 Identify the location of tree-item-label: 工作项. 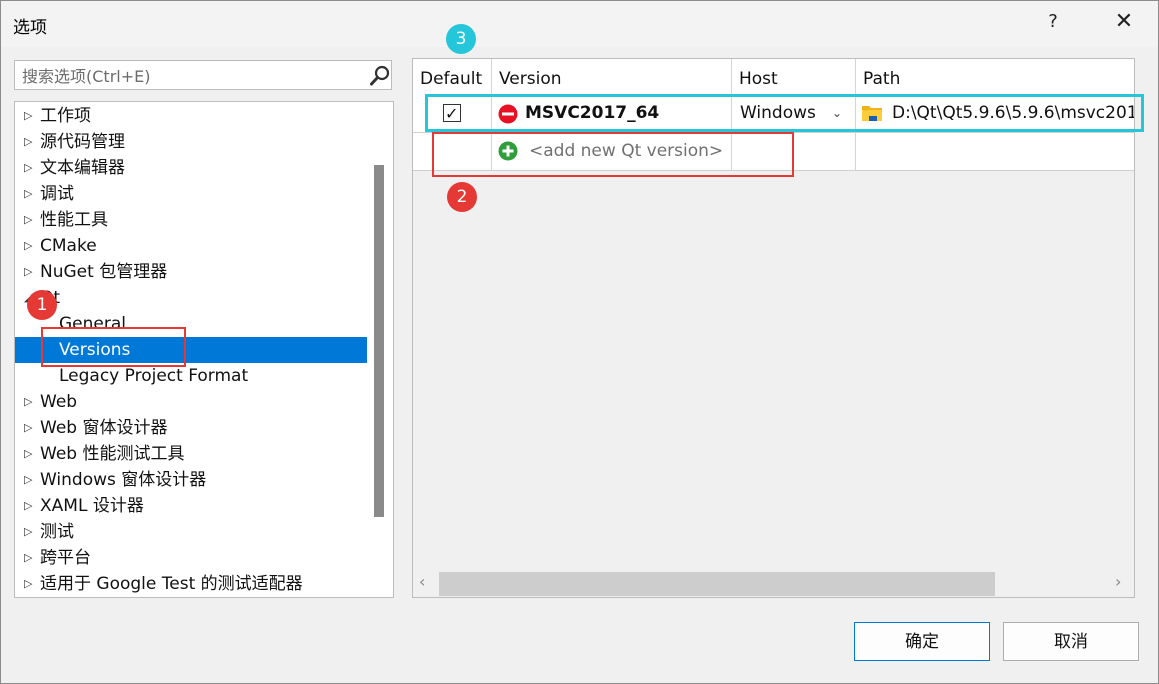
(65, 116).